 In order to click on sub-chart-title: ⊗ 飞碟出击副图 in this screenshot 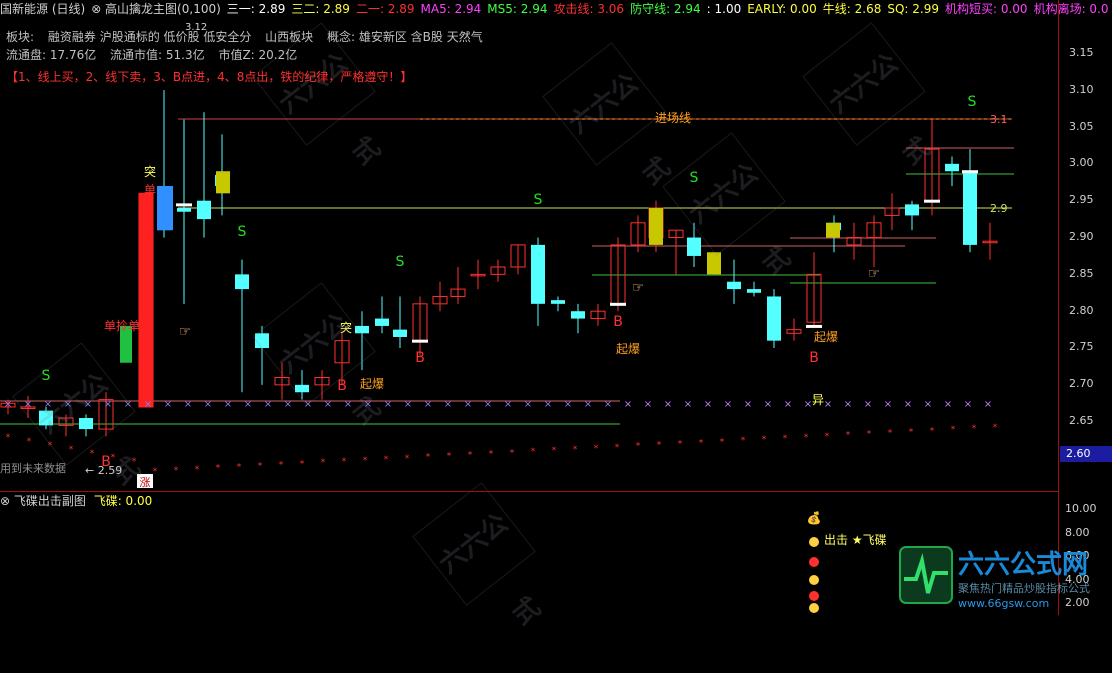, I will do `click(43, 501)`.